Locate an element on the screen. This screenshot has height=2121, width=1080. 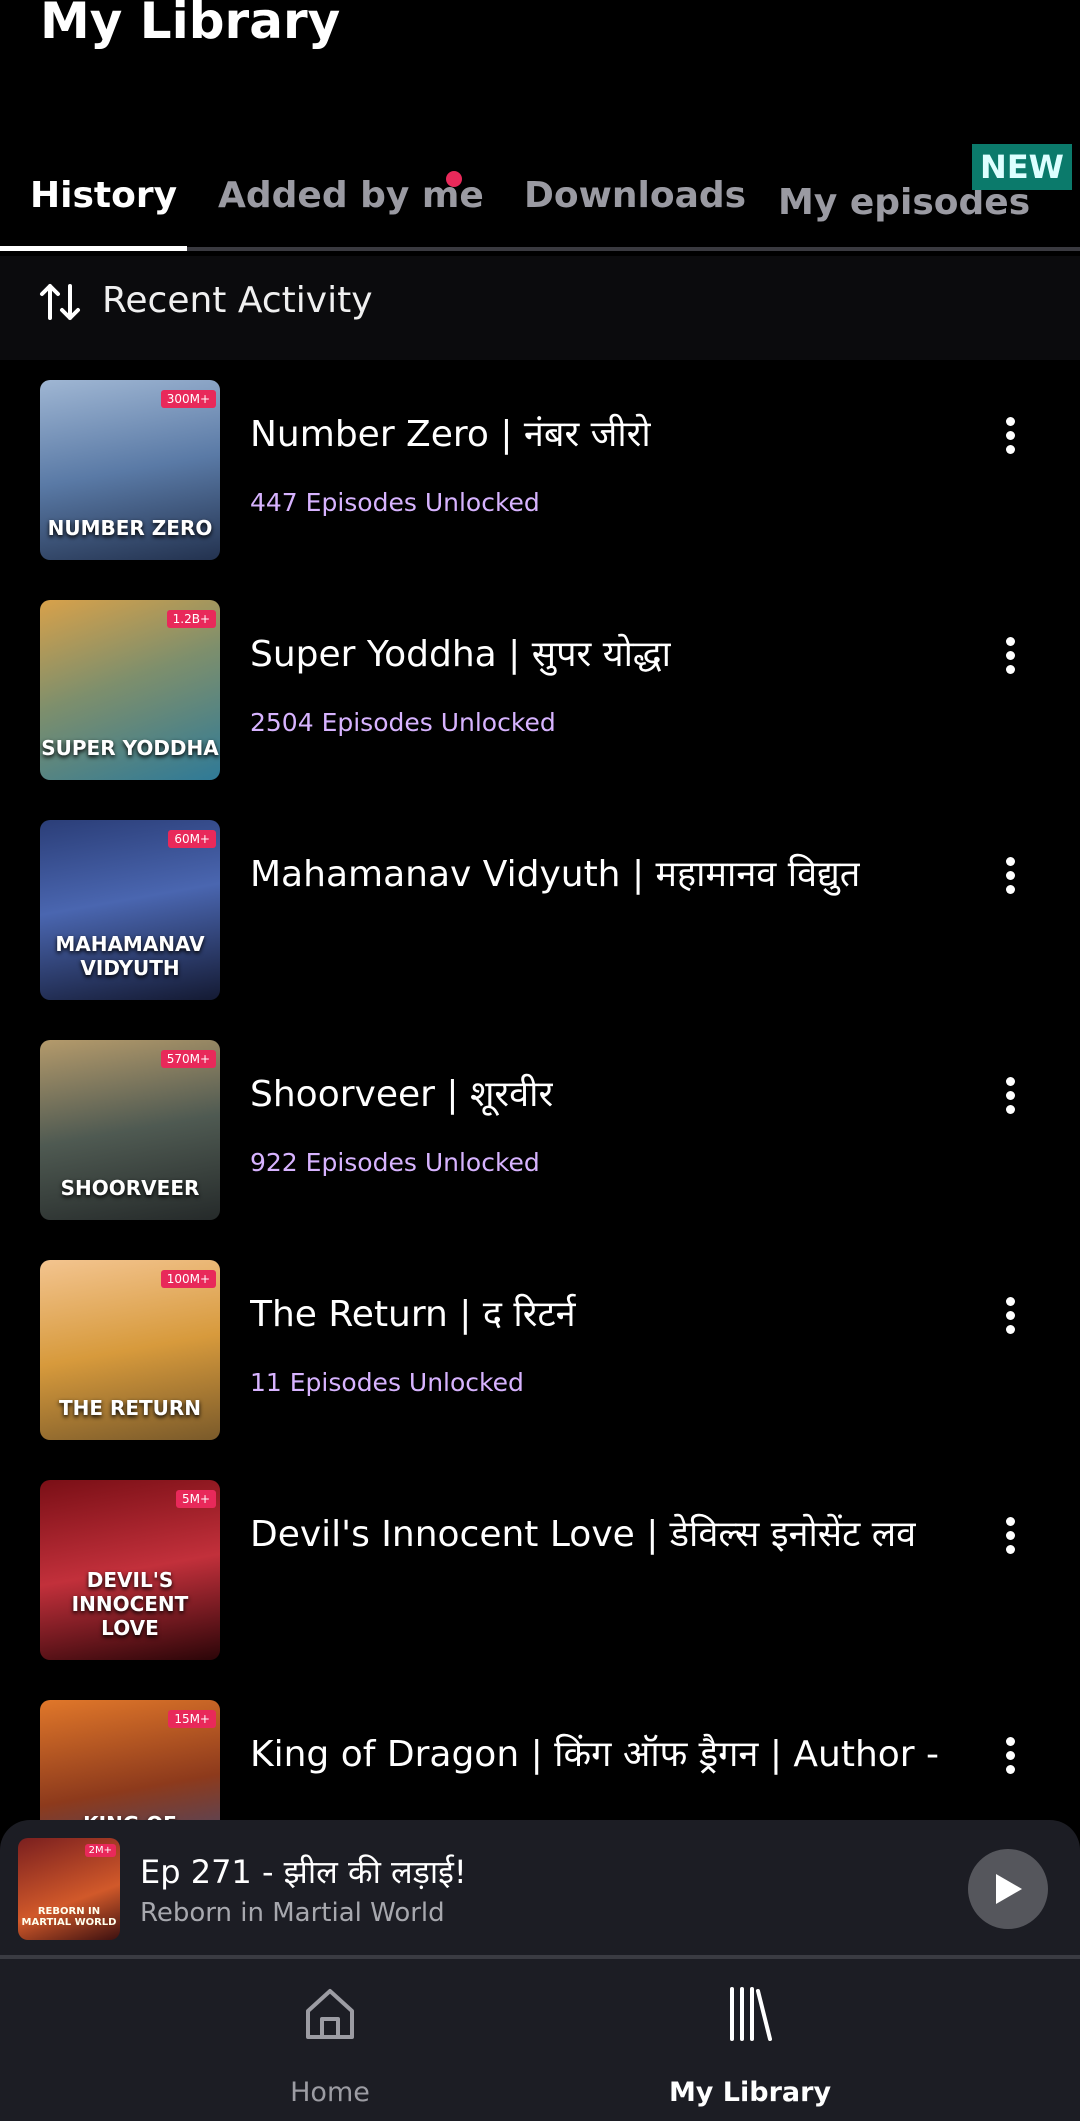
item-title: Mahamanav Vidyuth | महामानव विद्युत is located at coordinates (555, 874).